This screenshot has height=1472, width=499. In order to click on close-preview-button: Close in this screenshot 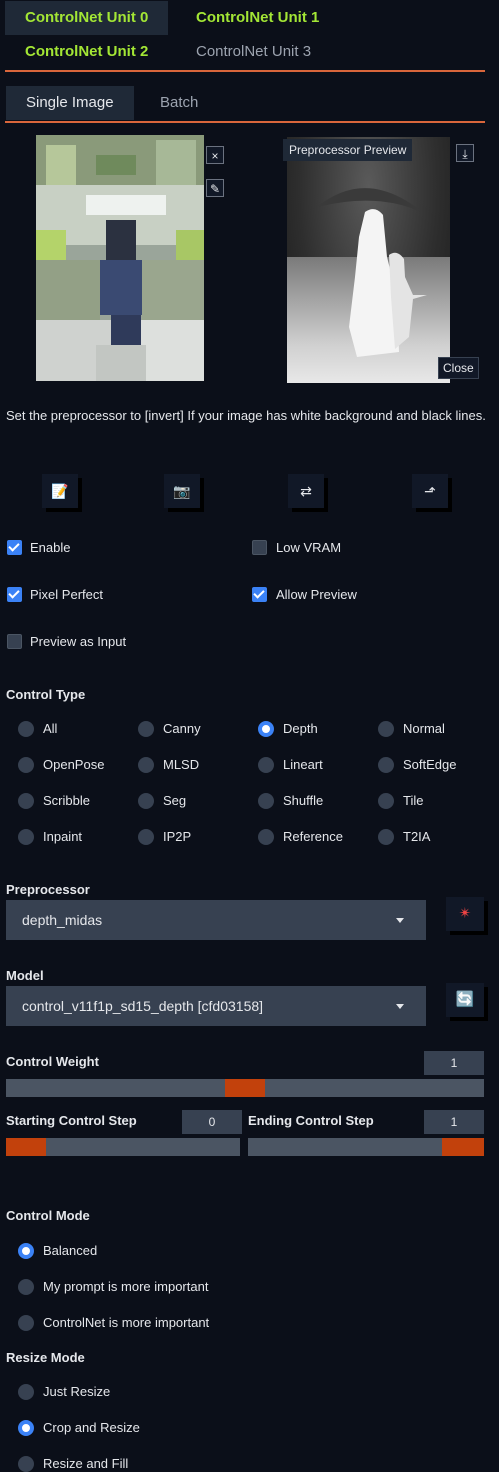, I will do `click(458, 368)`.